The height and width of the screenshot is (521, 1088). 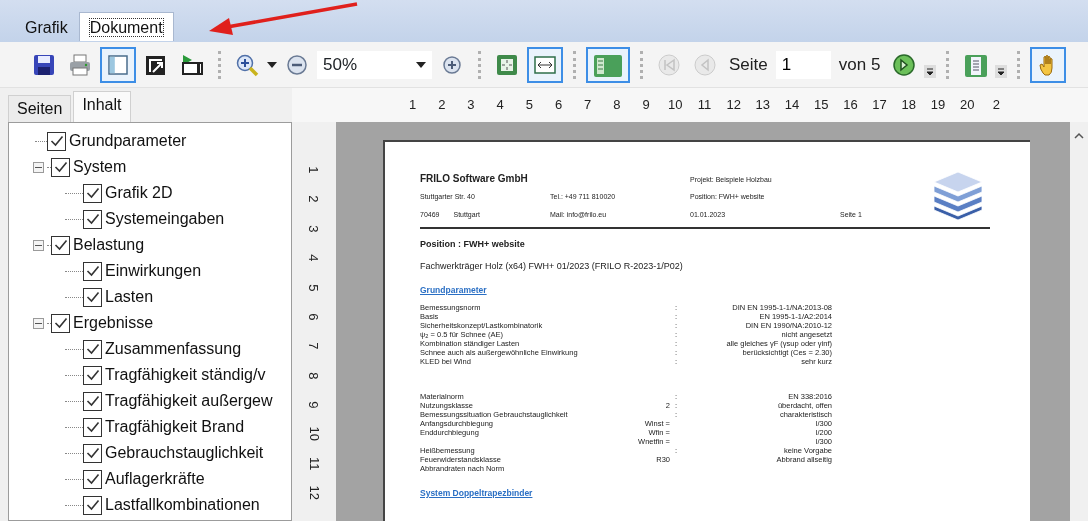 I want to click on tree-item: System, so click(x=100, y=167).